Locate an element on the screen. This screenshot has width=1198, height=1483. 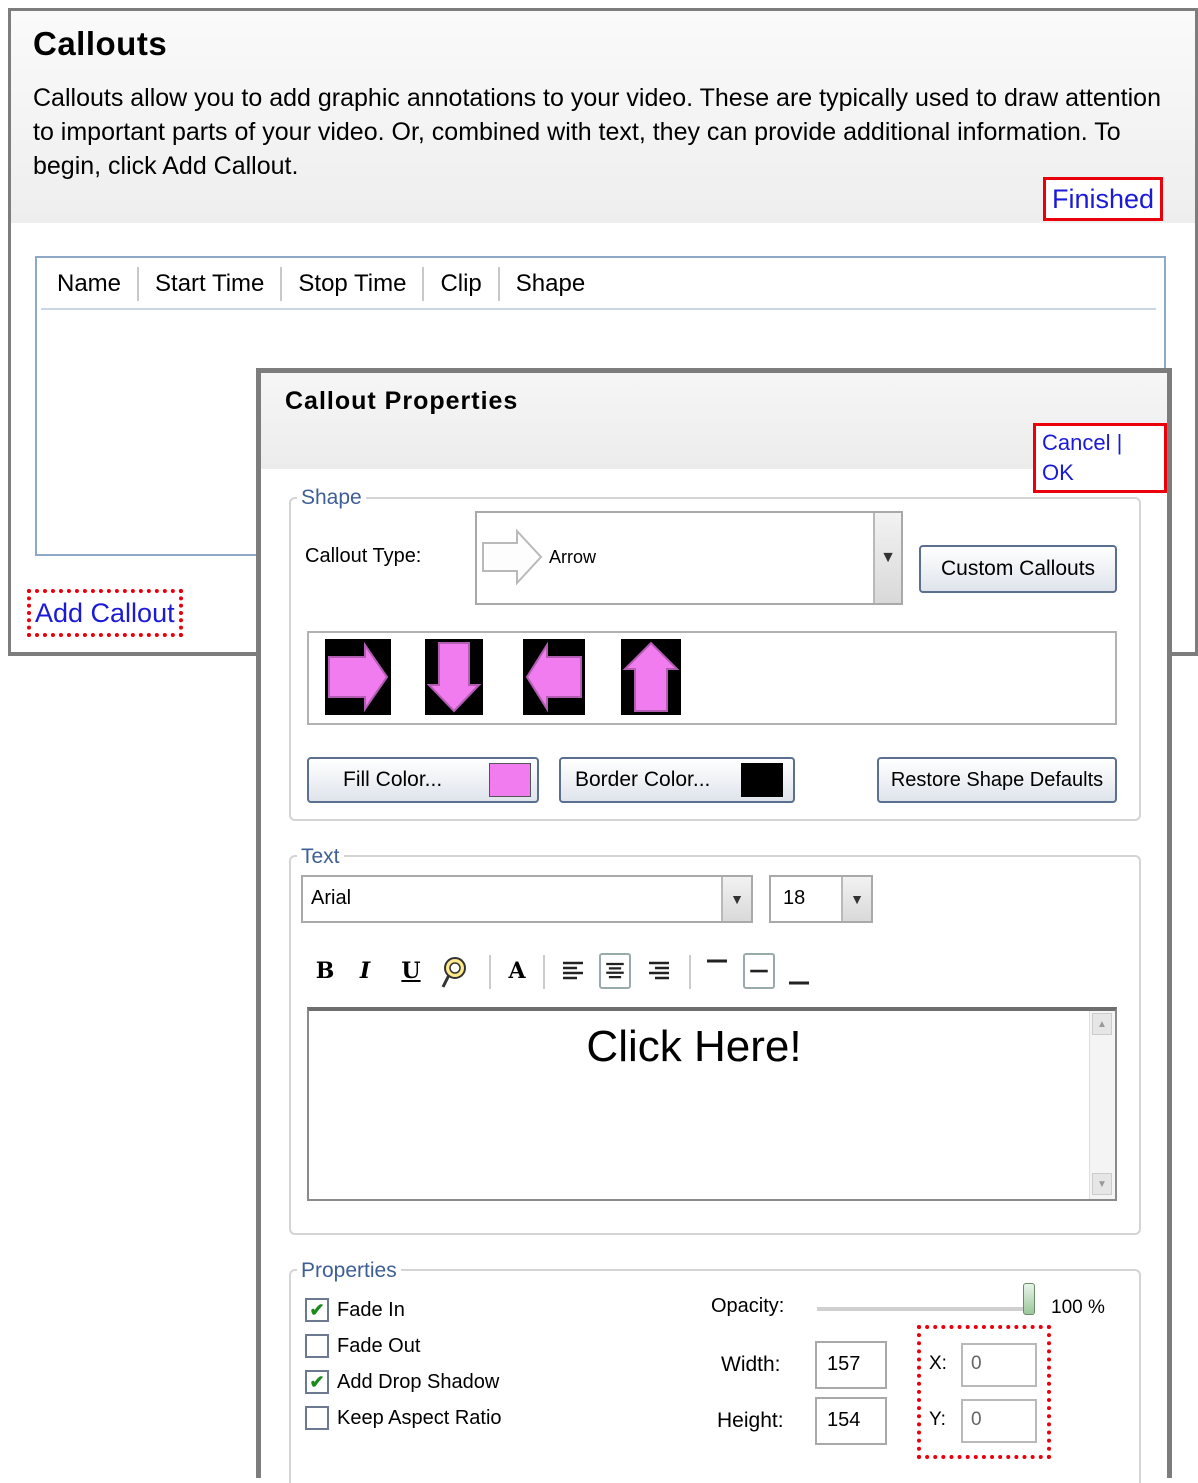
scrollbar: ▲ ▼ is located at coordinates (1102, 1105).